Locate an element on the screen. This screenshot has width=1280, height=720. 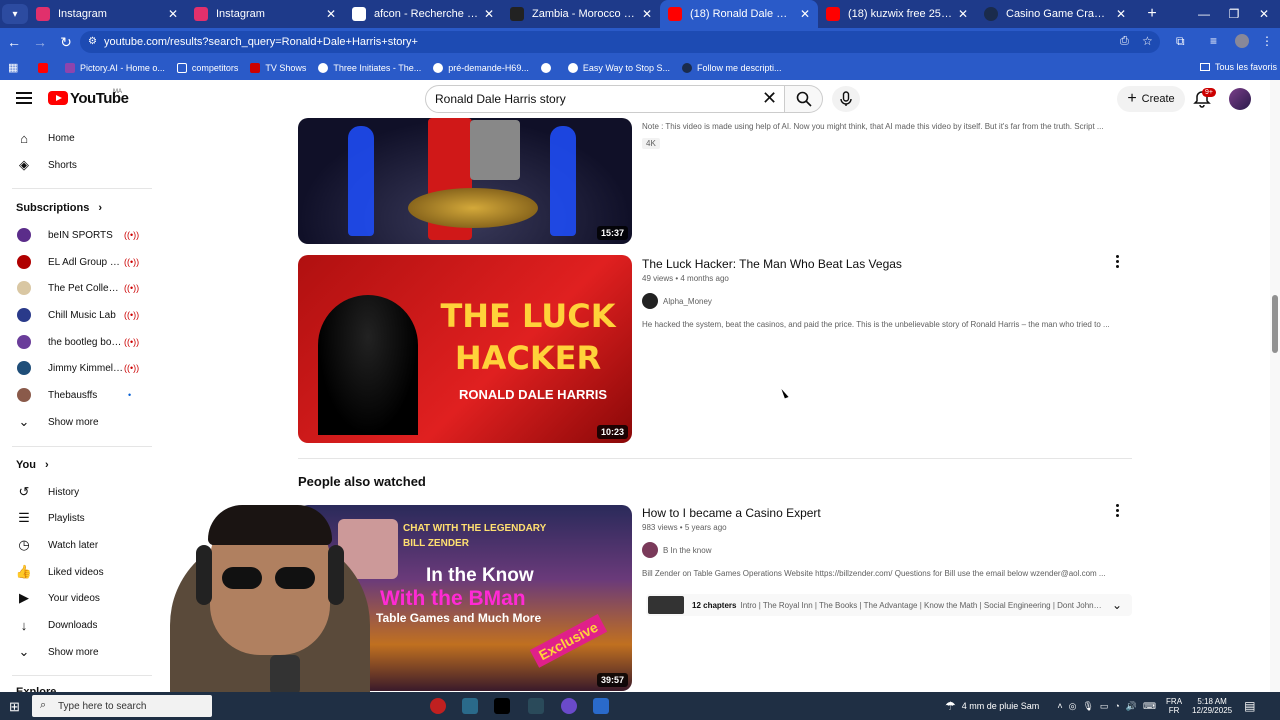
bookmark-tv-shows: TV Shows is located at coordinates (278, 68).